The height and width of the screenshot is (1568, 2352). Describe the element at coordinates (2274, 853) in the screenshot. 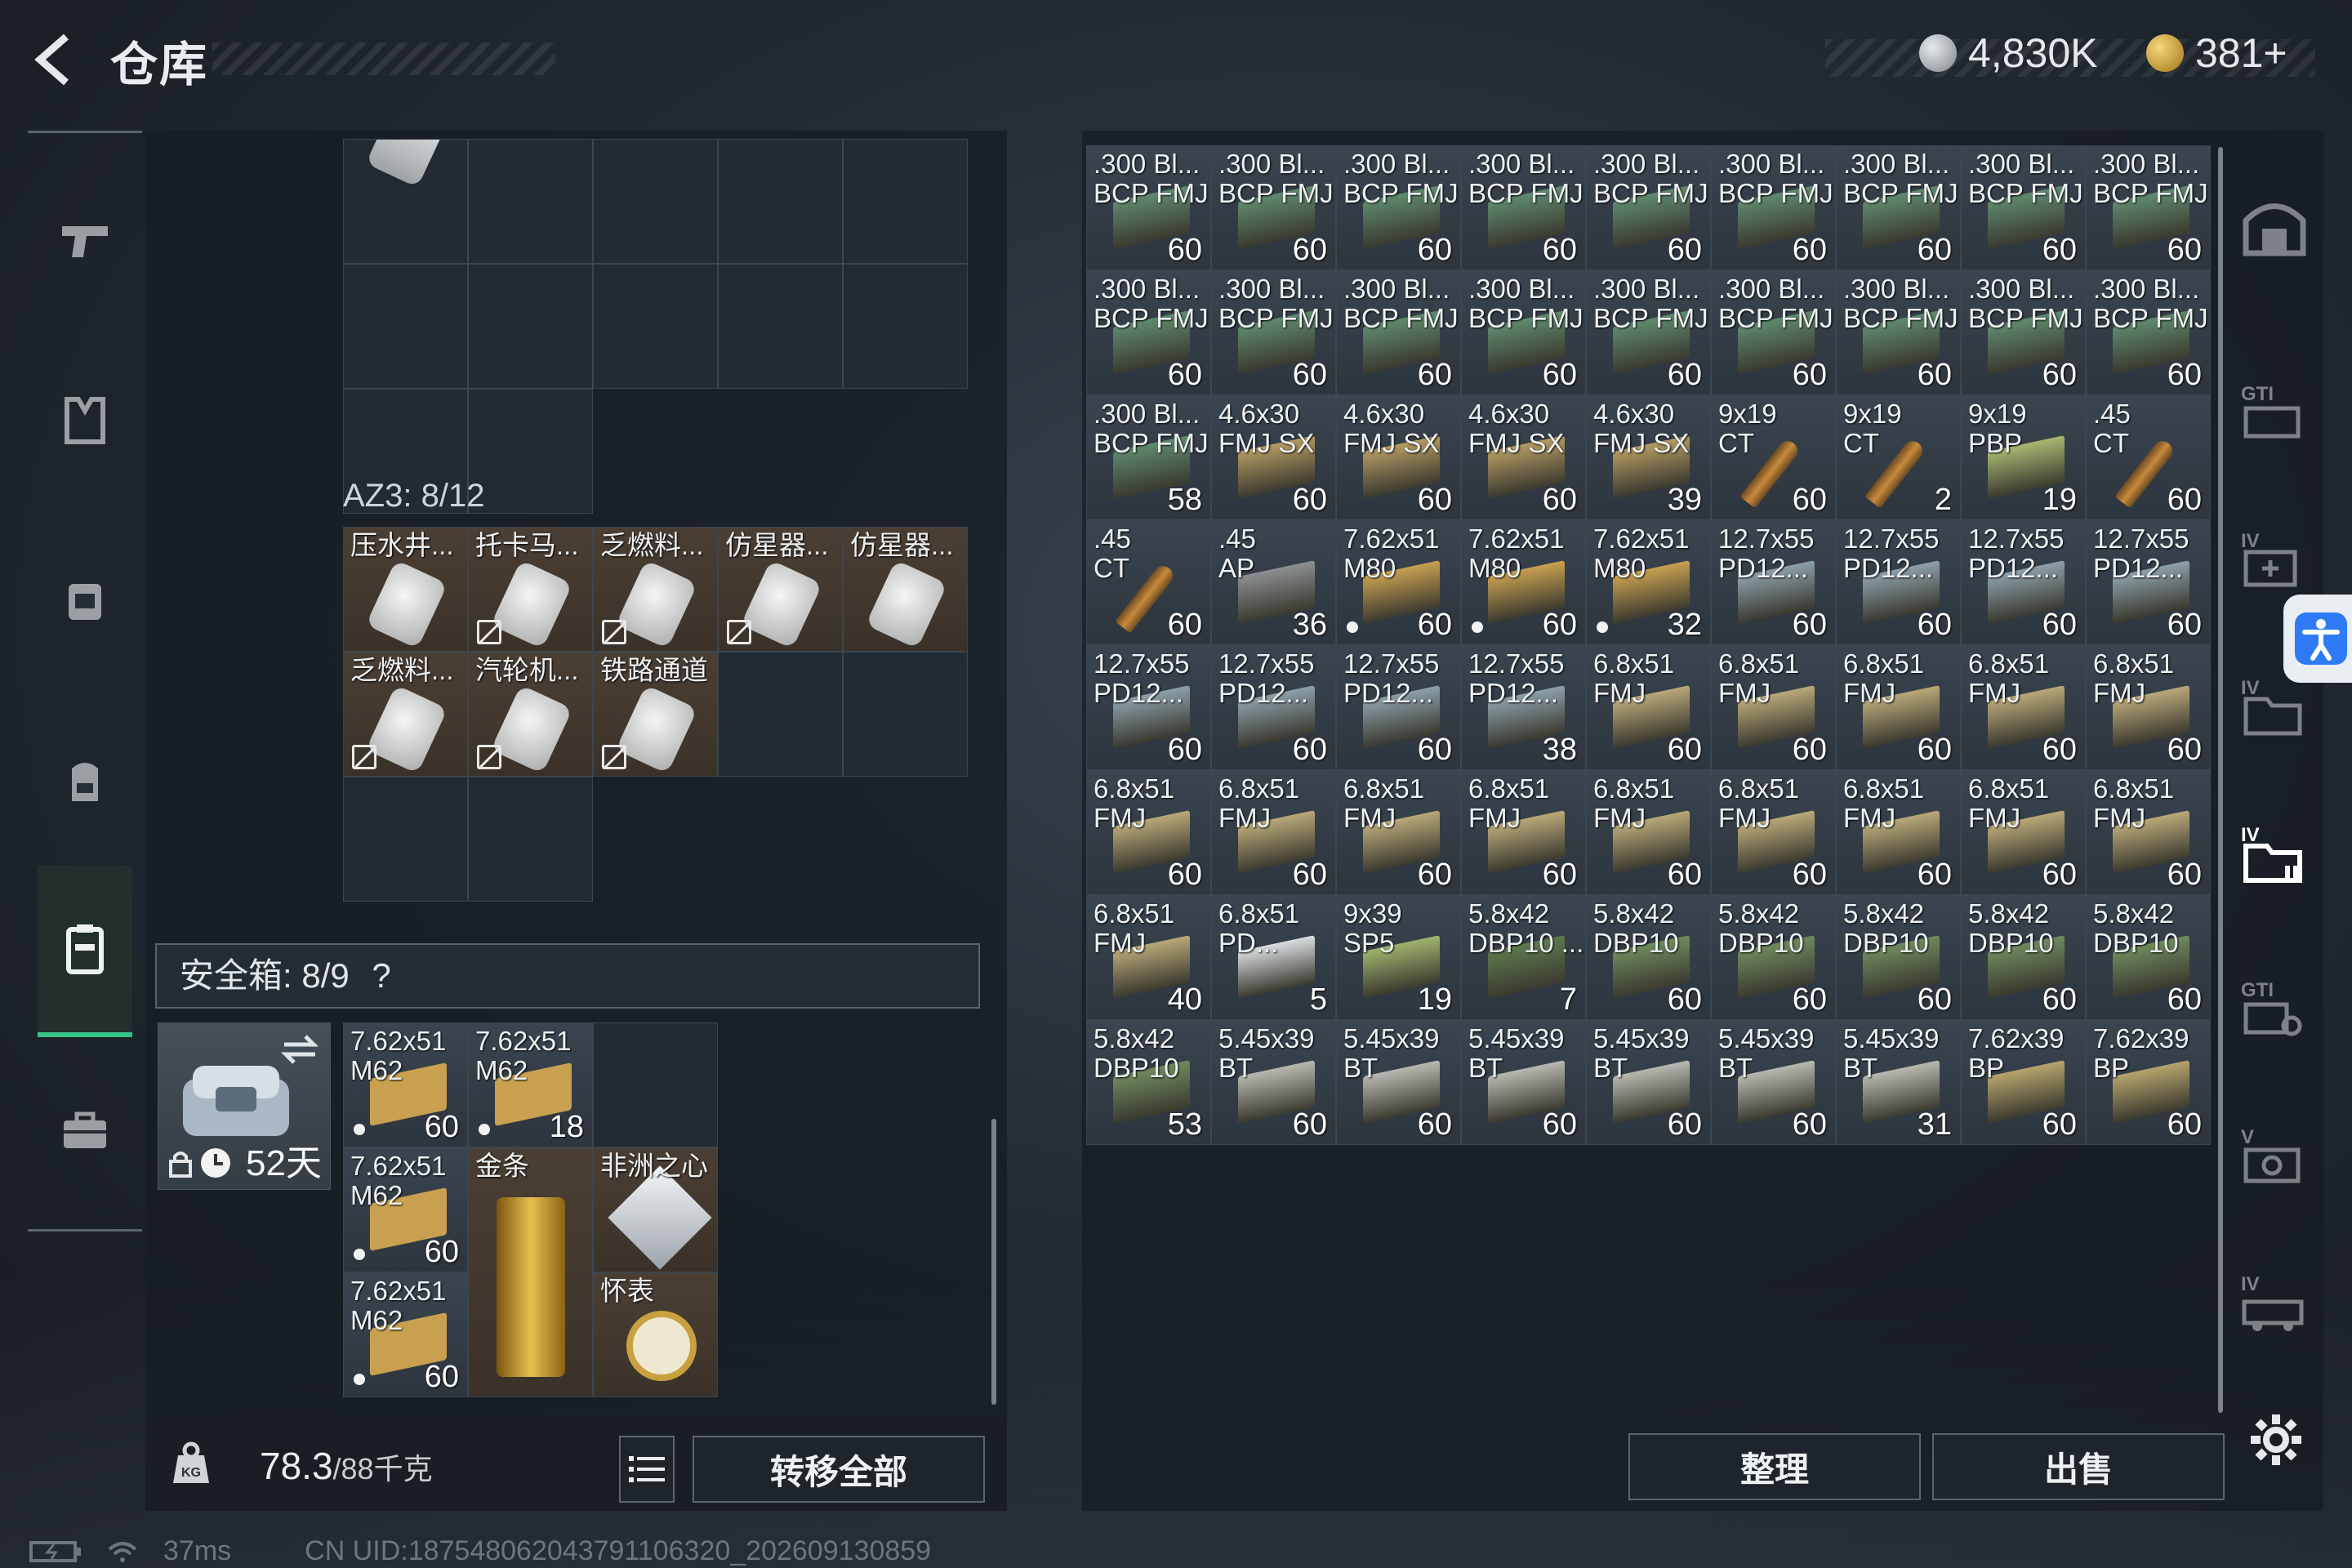

I see `level4-folder-active-icon: IV` at that location.